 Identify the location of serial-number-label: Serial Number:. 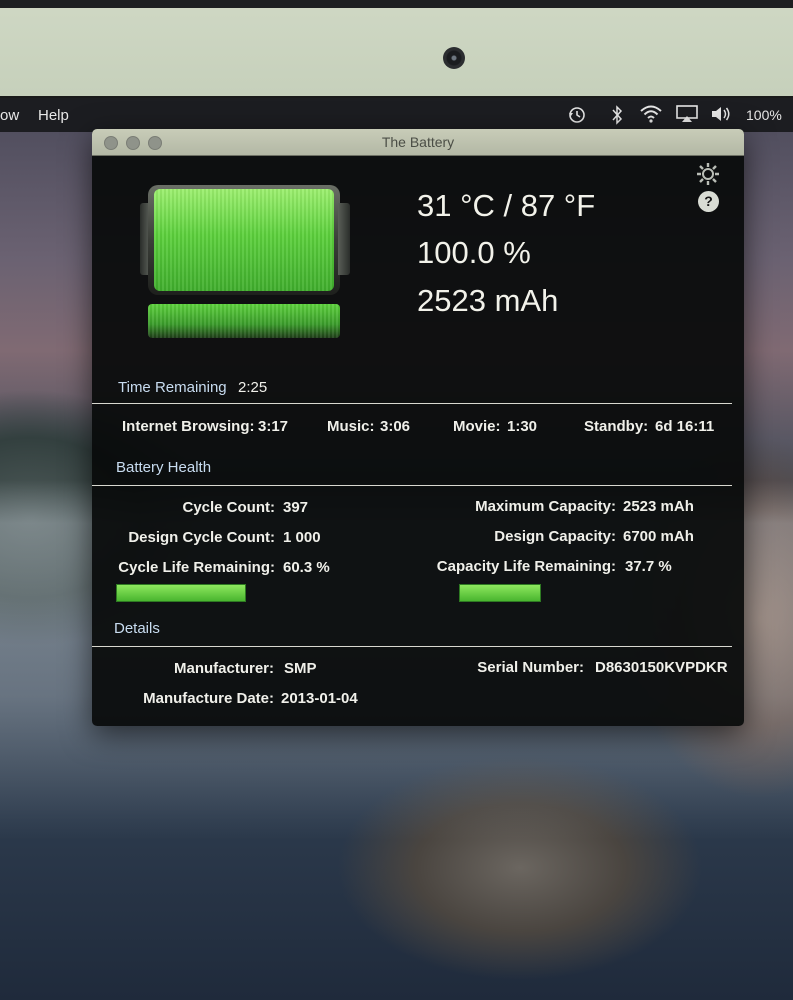
(530, 667).